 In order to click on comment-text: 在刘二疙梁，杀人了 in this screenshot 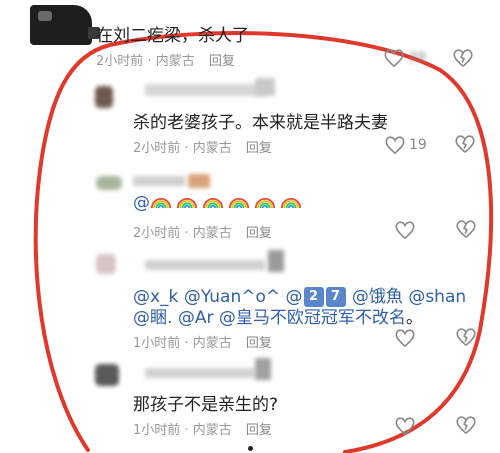, I will do `click(172, 36)`.